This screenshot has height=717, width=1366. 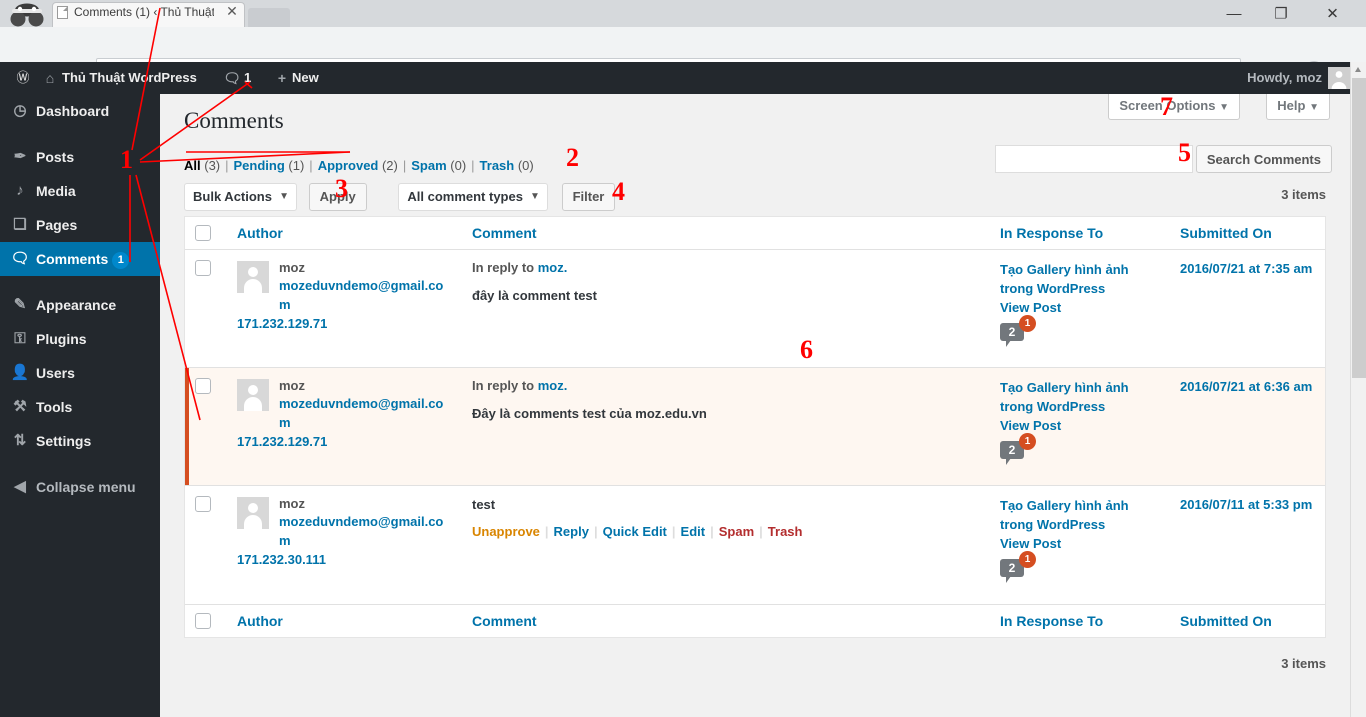 What do you see at coordinates (497, 165) in the screenshot?
I see `status-filter-trash: Trash` at bounding box center [497, 165].